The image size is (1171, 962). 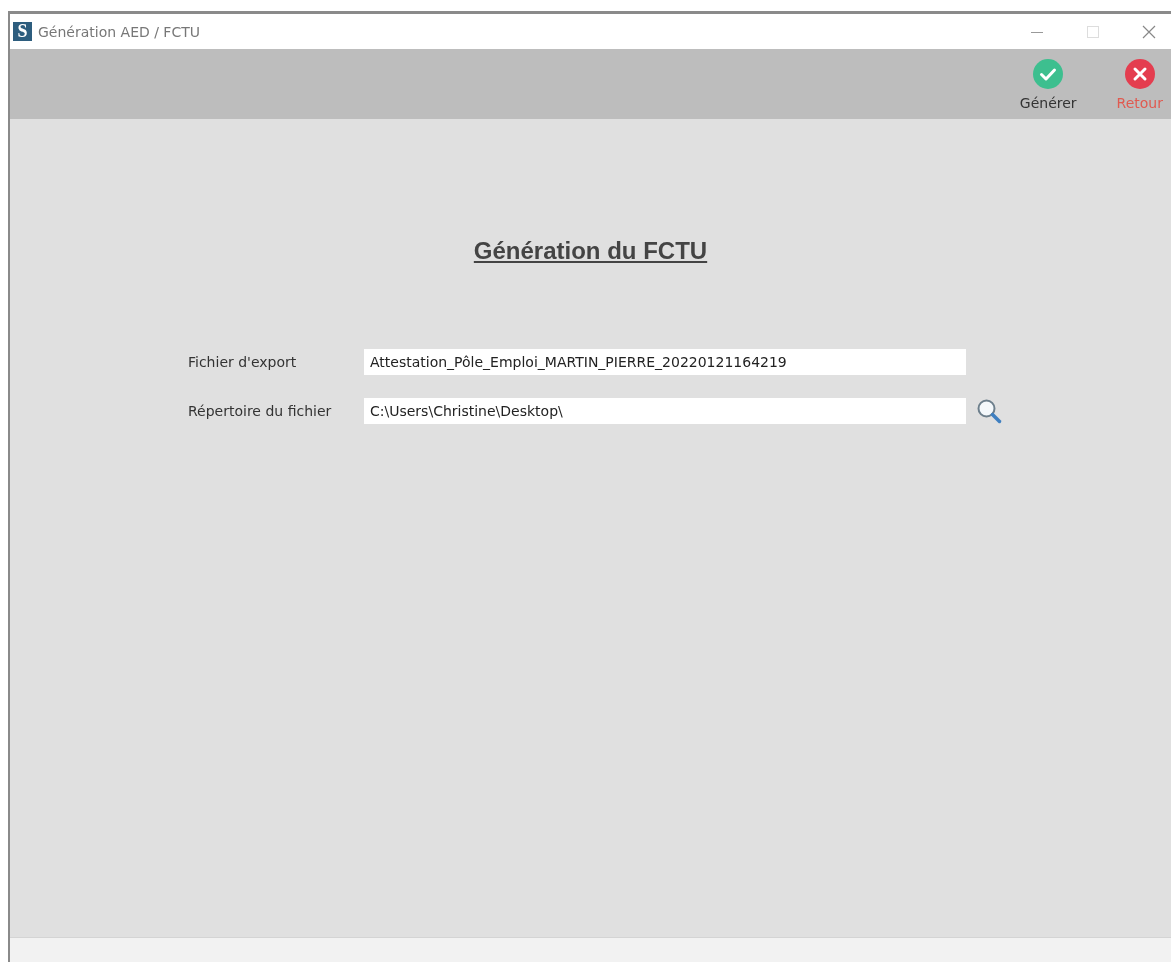 What do you see at coordinates (590, 251) in the screenshot?
I see `page-heading: Génération du FCTU` at bounding box center [590, 251].